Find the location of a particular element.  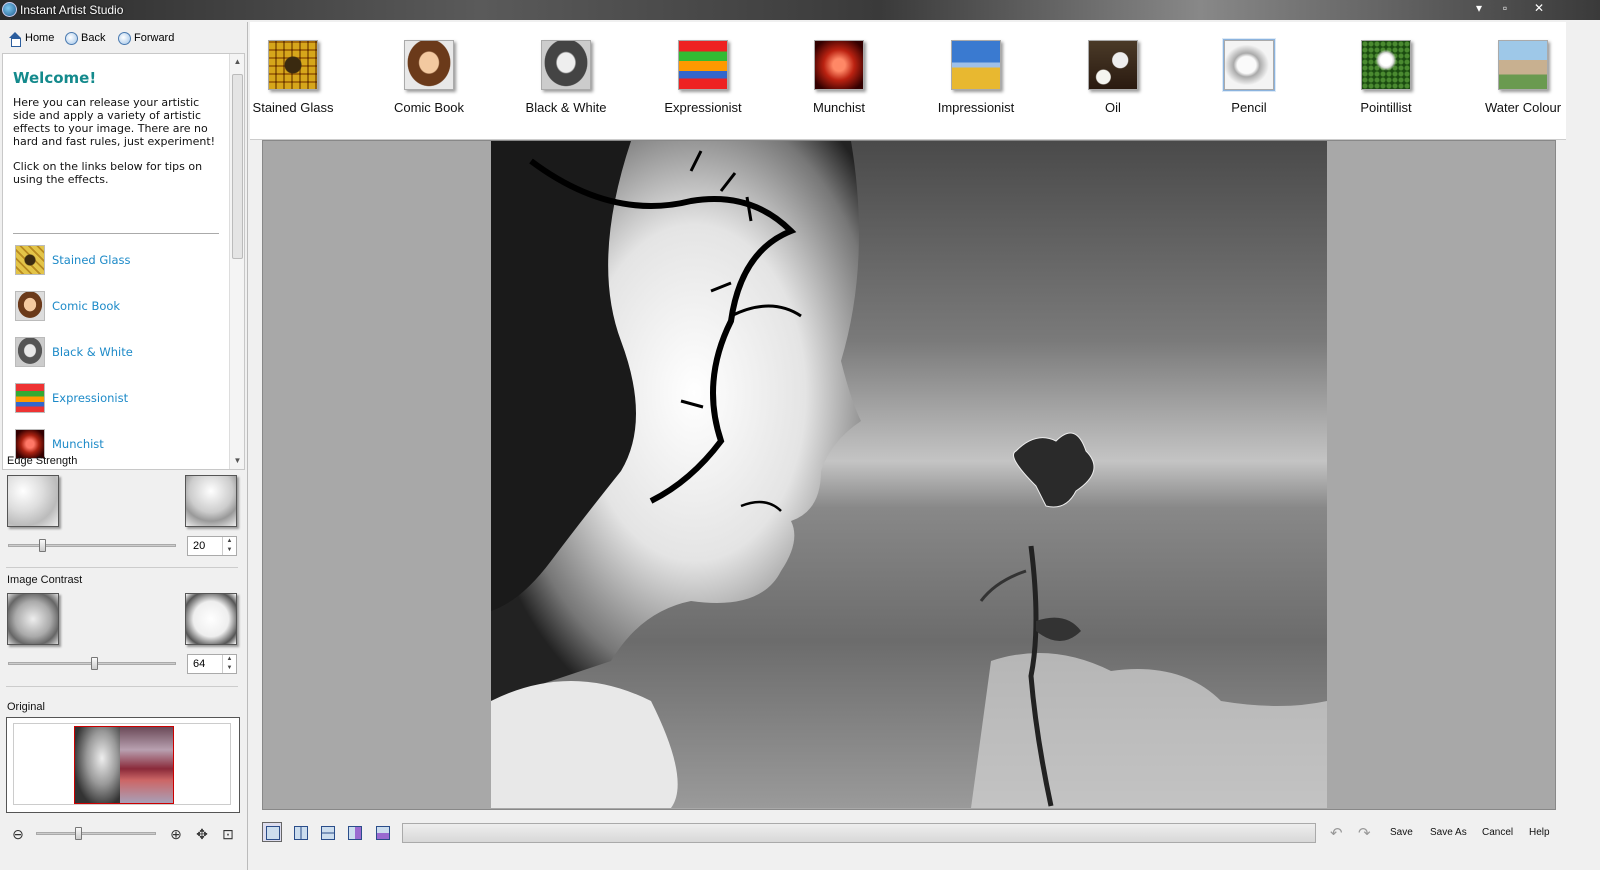

effect-label: Stained Glass is located at coordinates (293, 107).